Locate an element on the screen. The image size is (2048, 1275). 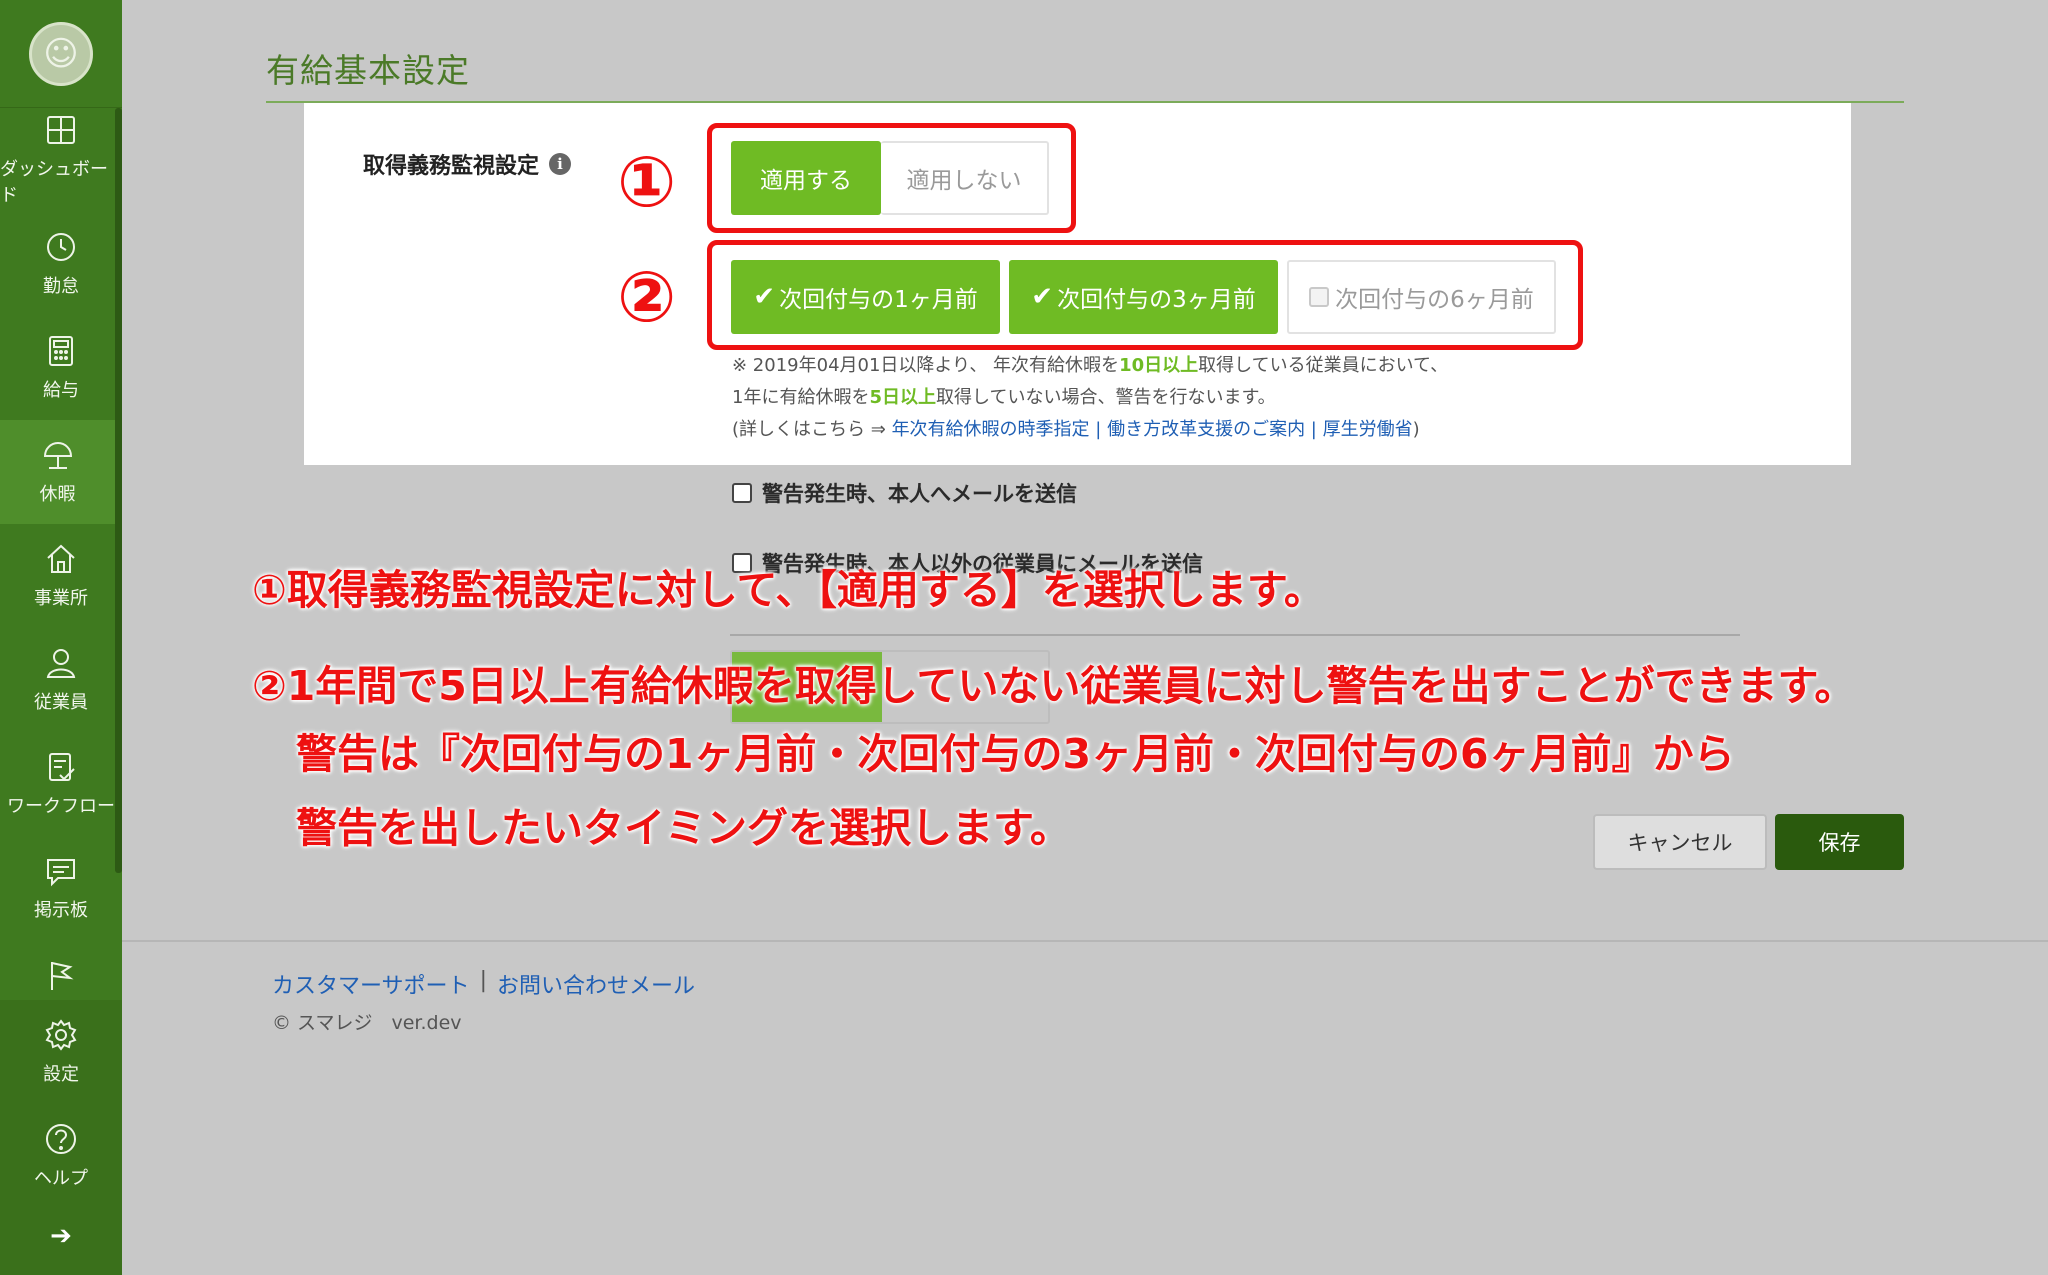
save-button: 保存 is located at coordinates (1839, 842).